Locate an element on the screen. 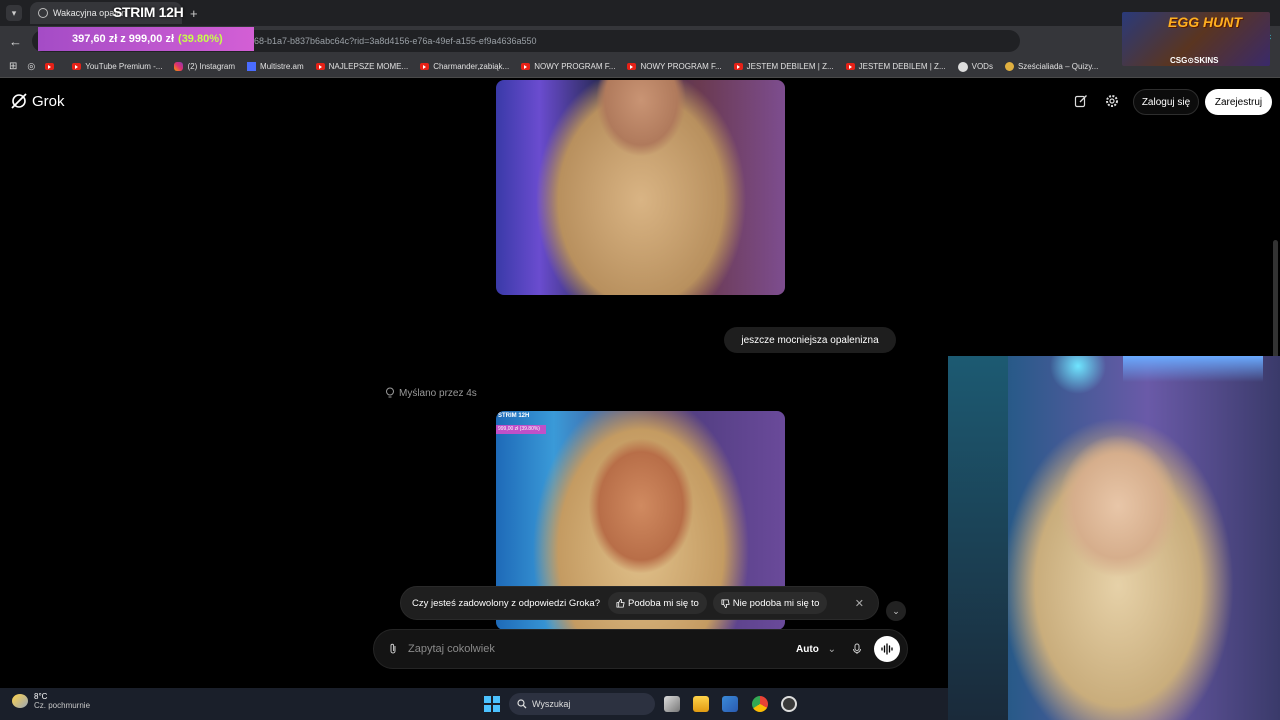  partly-cloudy-icon is located at coordinates (20, 701).